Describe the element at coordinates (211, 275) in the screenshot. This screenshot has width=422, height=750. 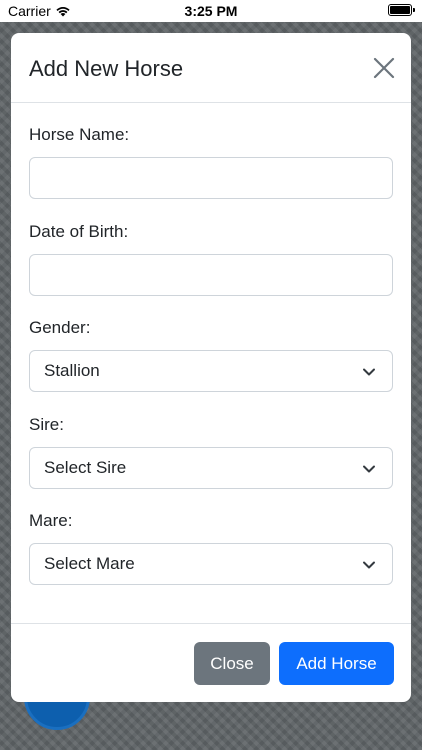
I see `date-of-birth-input` at that location.